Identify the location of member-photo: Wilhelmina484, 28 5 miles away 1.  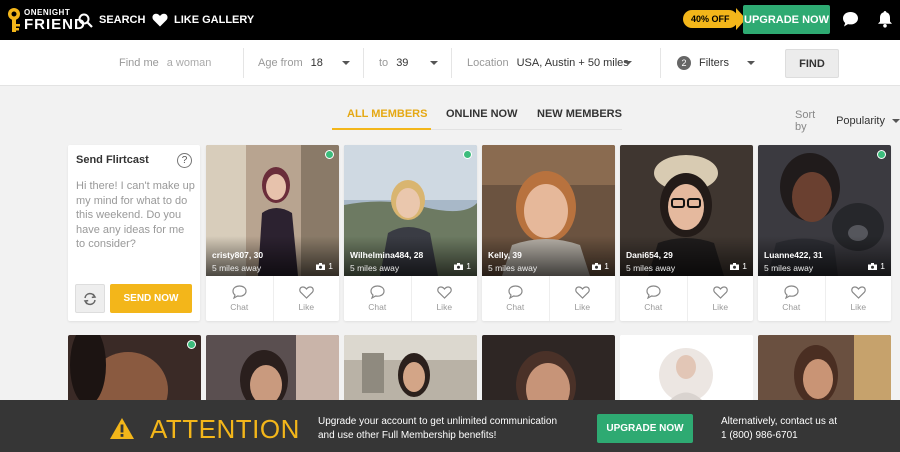
(410, 210).